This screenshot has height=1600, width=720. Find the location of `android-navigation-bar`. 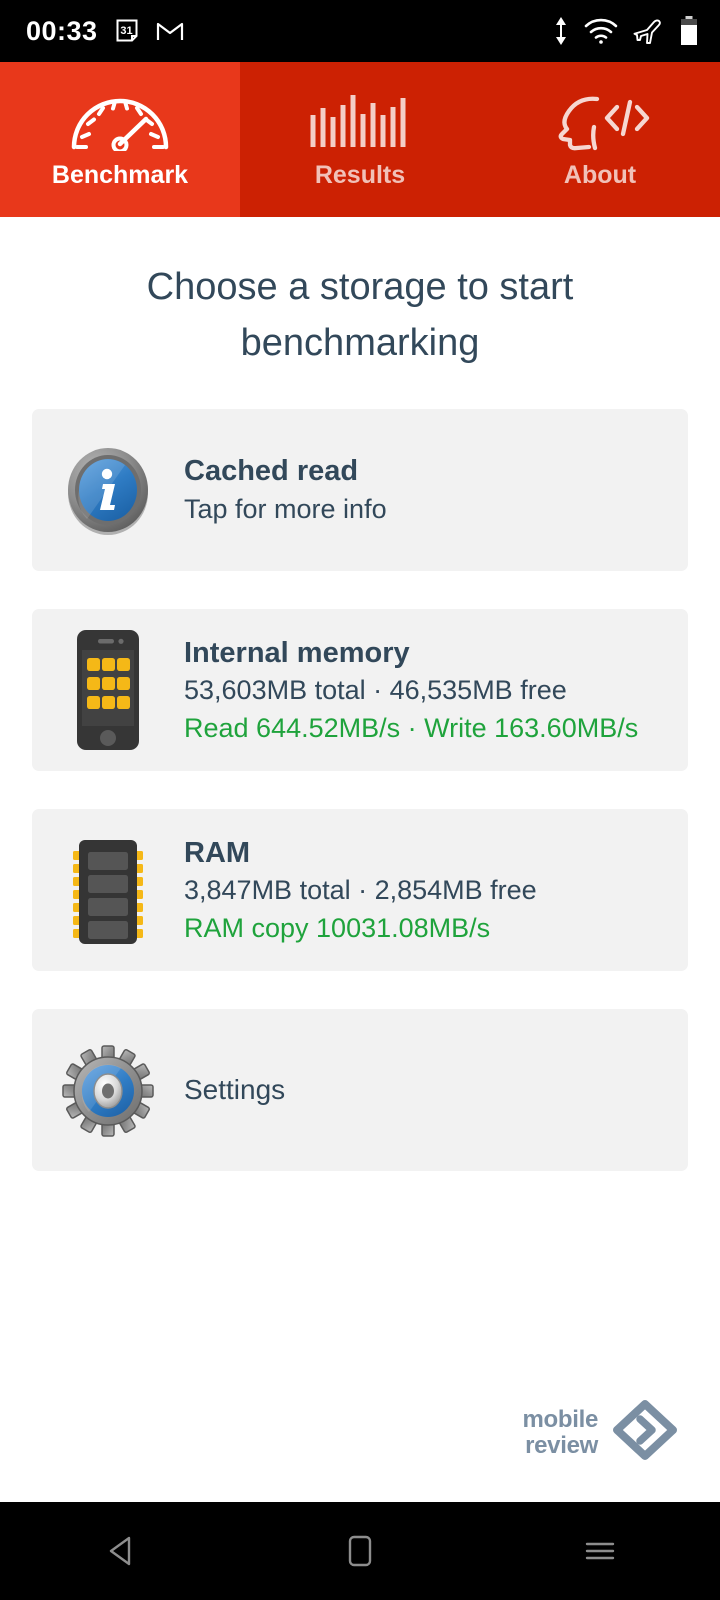

android-navigation-bar is located at coordinates (360, 1551).